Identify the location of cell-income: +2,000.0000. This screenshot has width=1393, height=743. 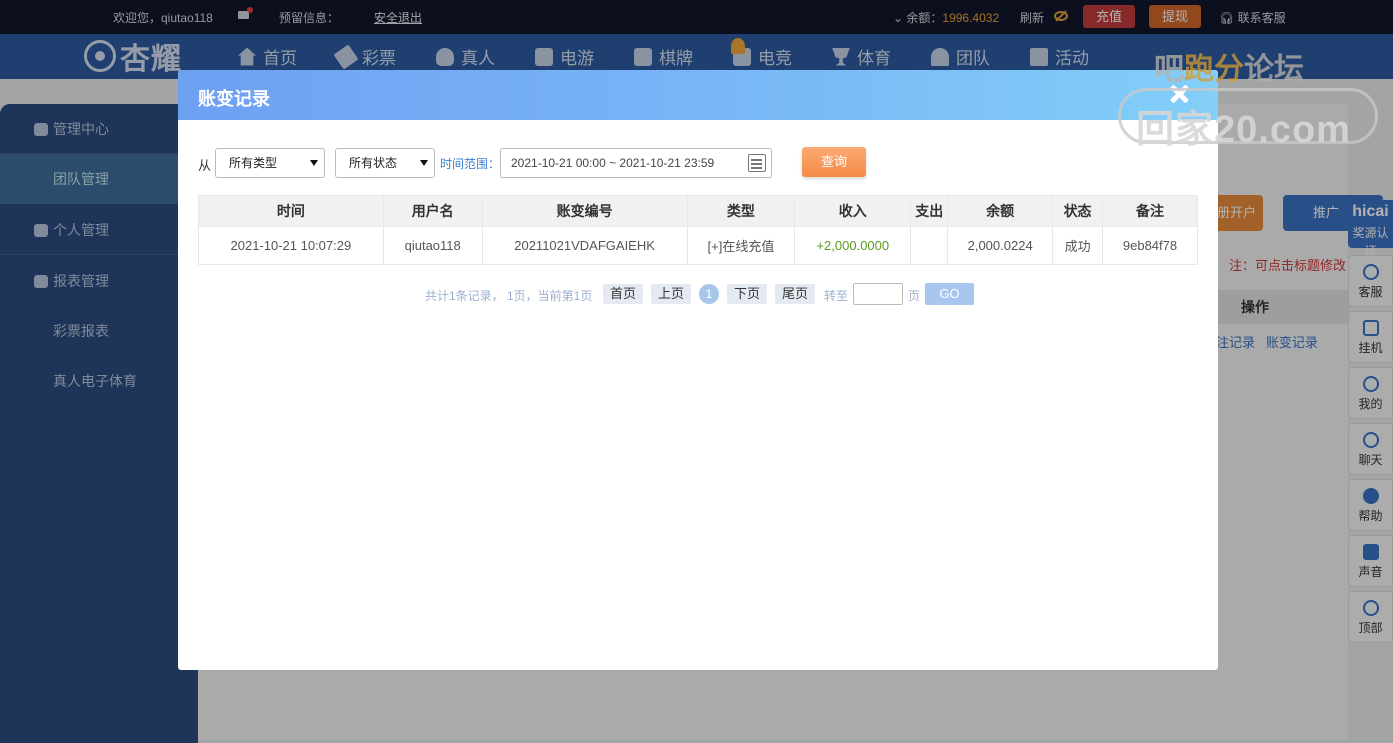
(853, 245).